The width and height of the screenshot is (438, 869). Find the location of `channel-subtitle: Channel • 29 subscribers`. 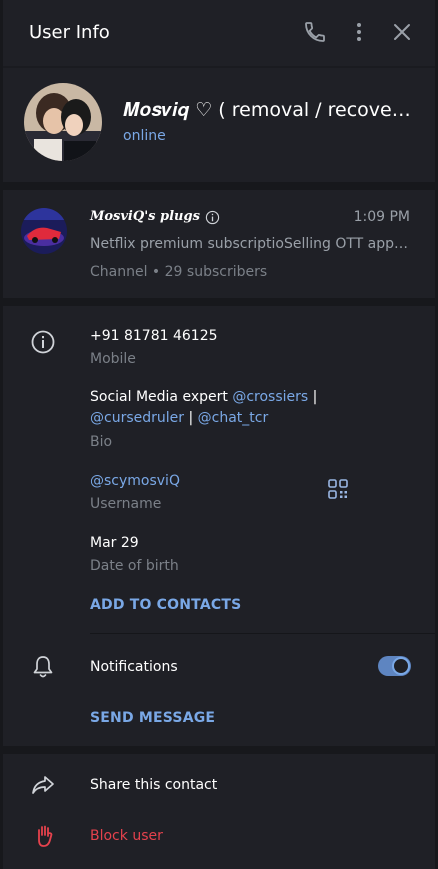

channel-subtitle: Channel • 29 subscribers is located at coordinates (179, 272).